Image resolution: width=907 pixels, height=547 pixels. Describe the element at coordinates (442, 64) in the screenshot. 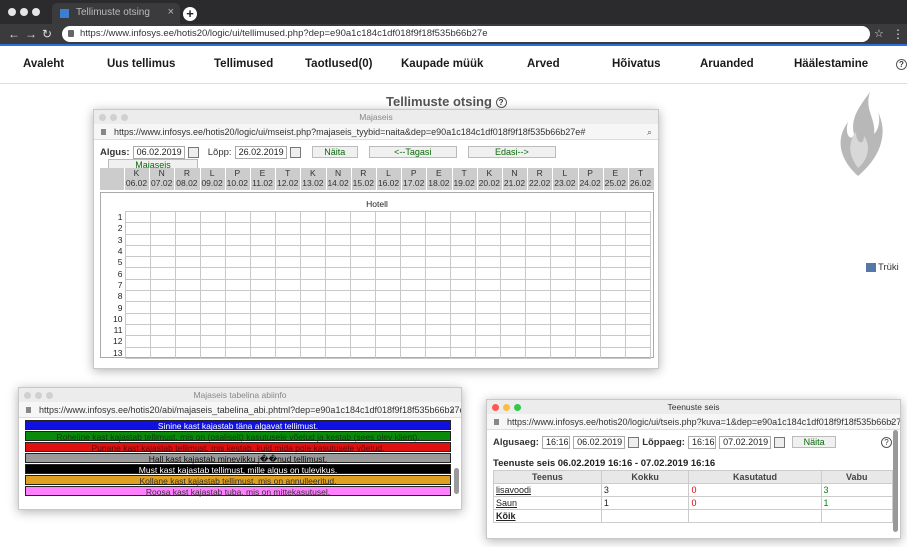

I see `menu-kaupade-myyk: Kaupade müük` at that location.